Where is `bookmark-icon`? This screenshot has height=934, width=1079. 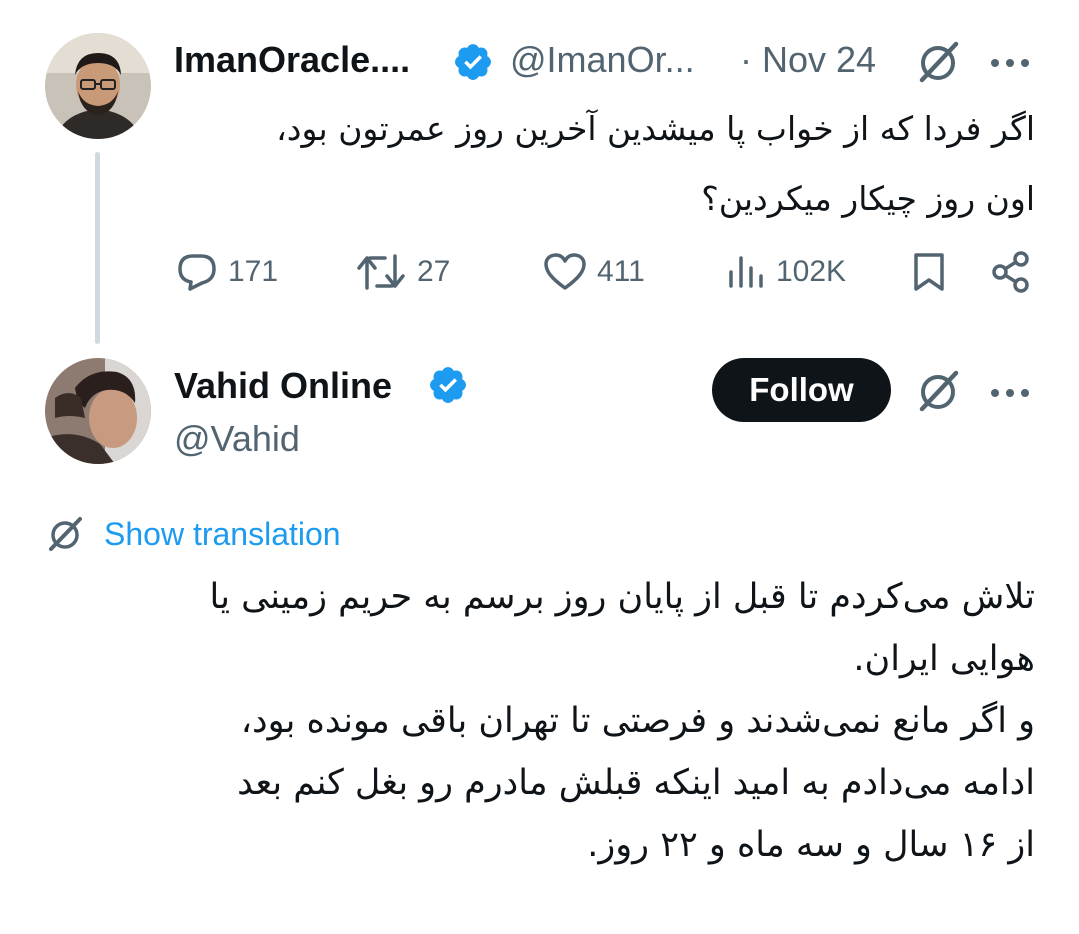 bookmark-icon is located at coordinates (929, 272).